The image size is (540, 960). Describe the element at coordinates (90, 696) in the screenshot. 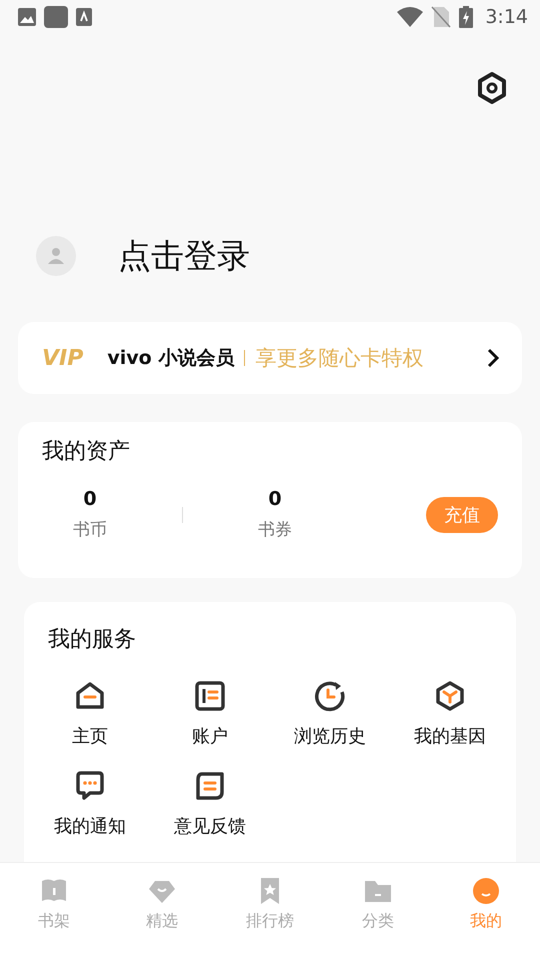

I see `home-icon` at that location.